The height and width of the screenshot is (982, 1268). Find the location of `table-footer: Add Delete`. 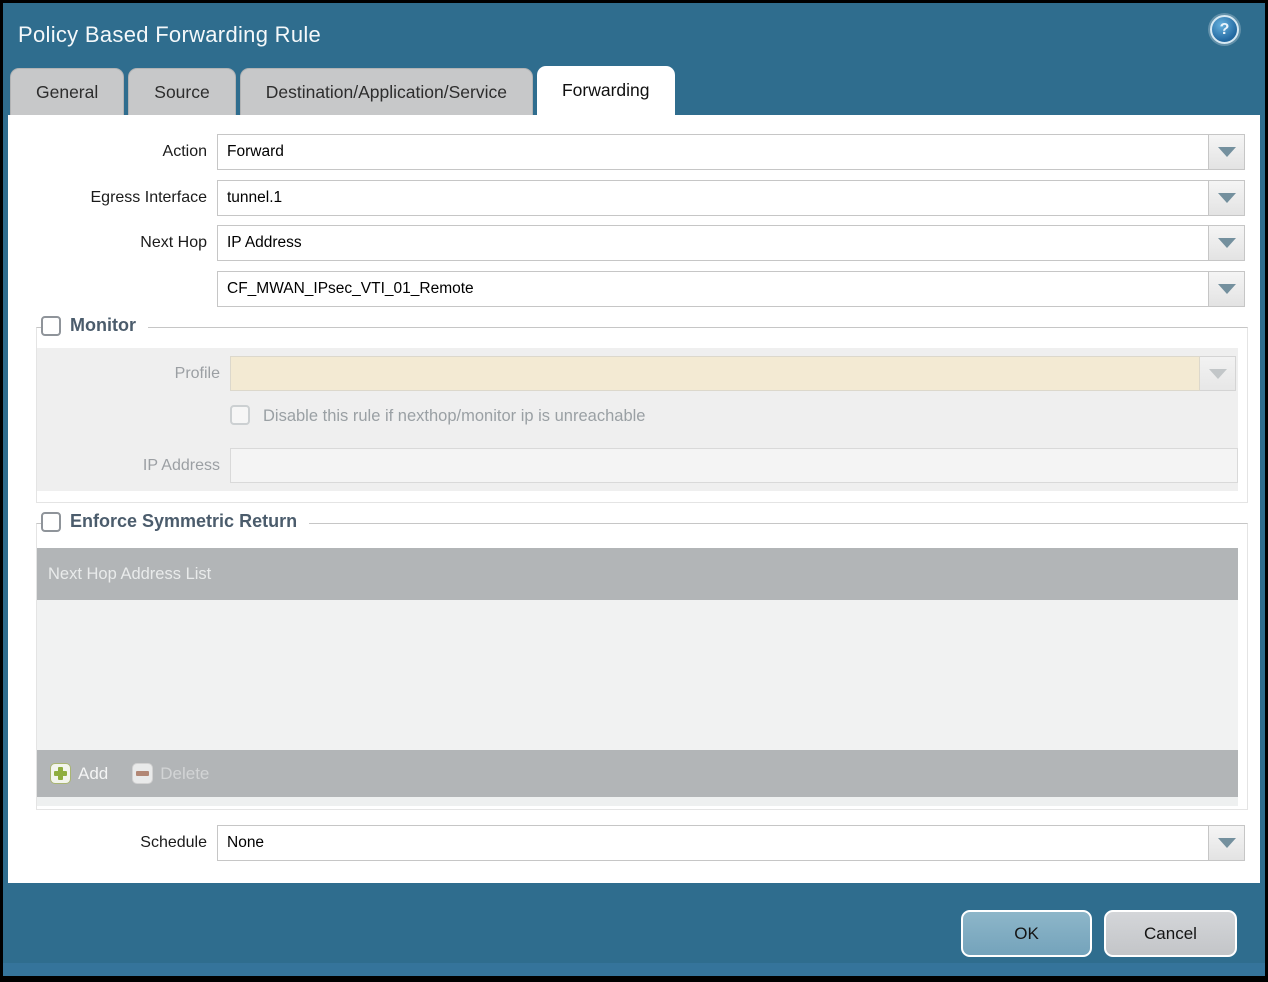

table-footer: Add Delete is located at coordinates (637, 773).